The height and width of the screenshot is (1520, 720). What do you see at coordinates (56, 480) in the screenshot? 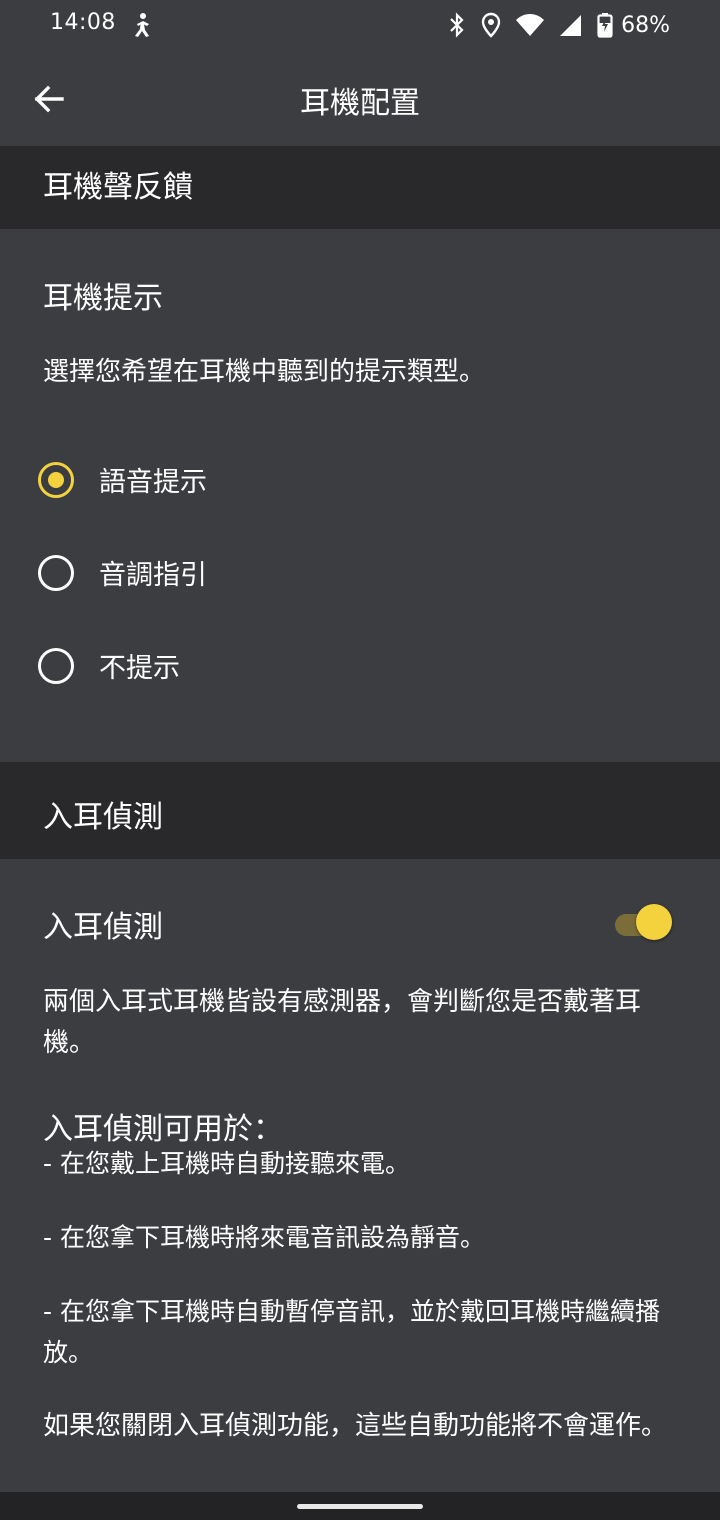
I see `radio-checked-icon` at bounding box center [56, 480].